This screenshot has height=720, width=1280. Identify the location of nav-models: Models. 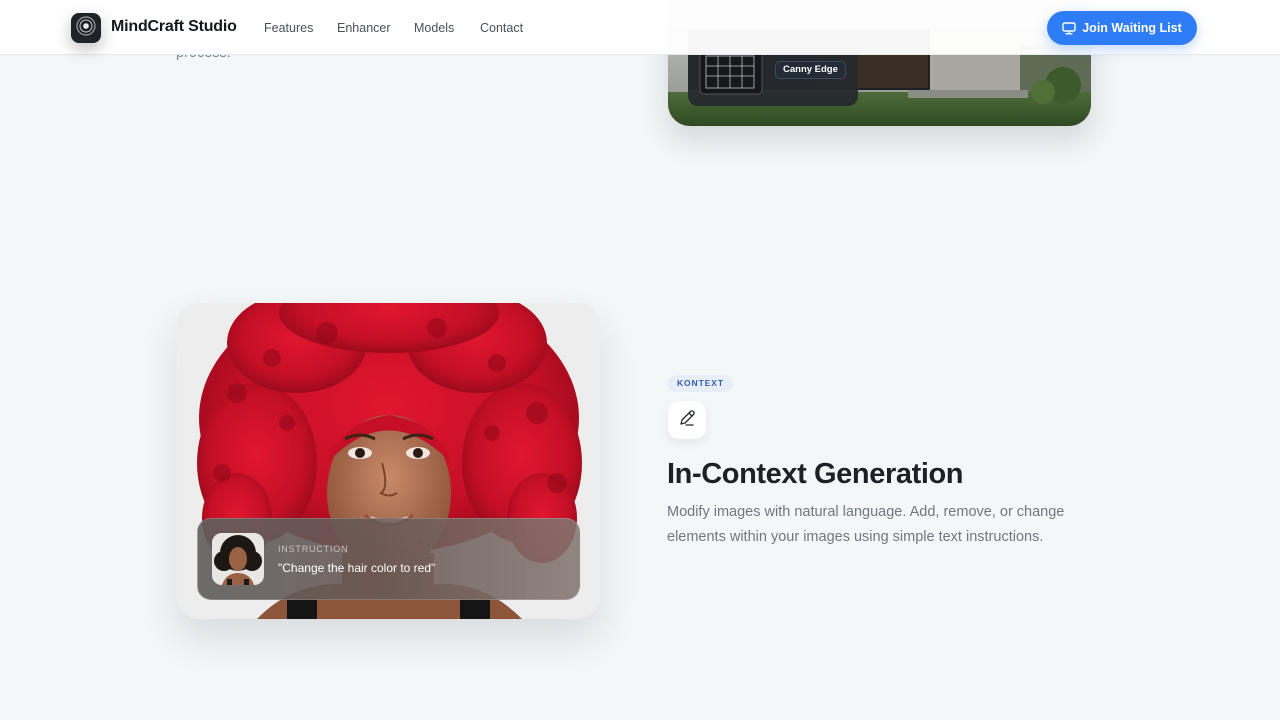
(434, 28).